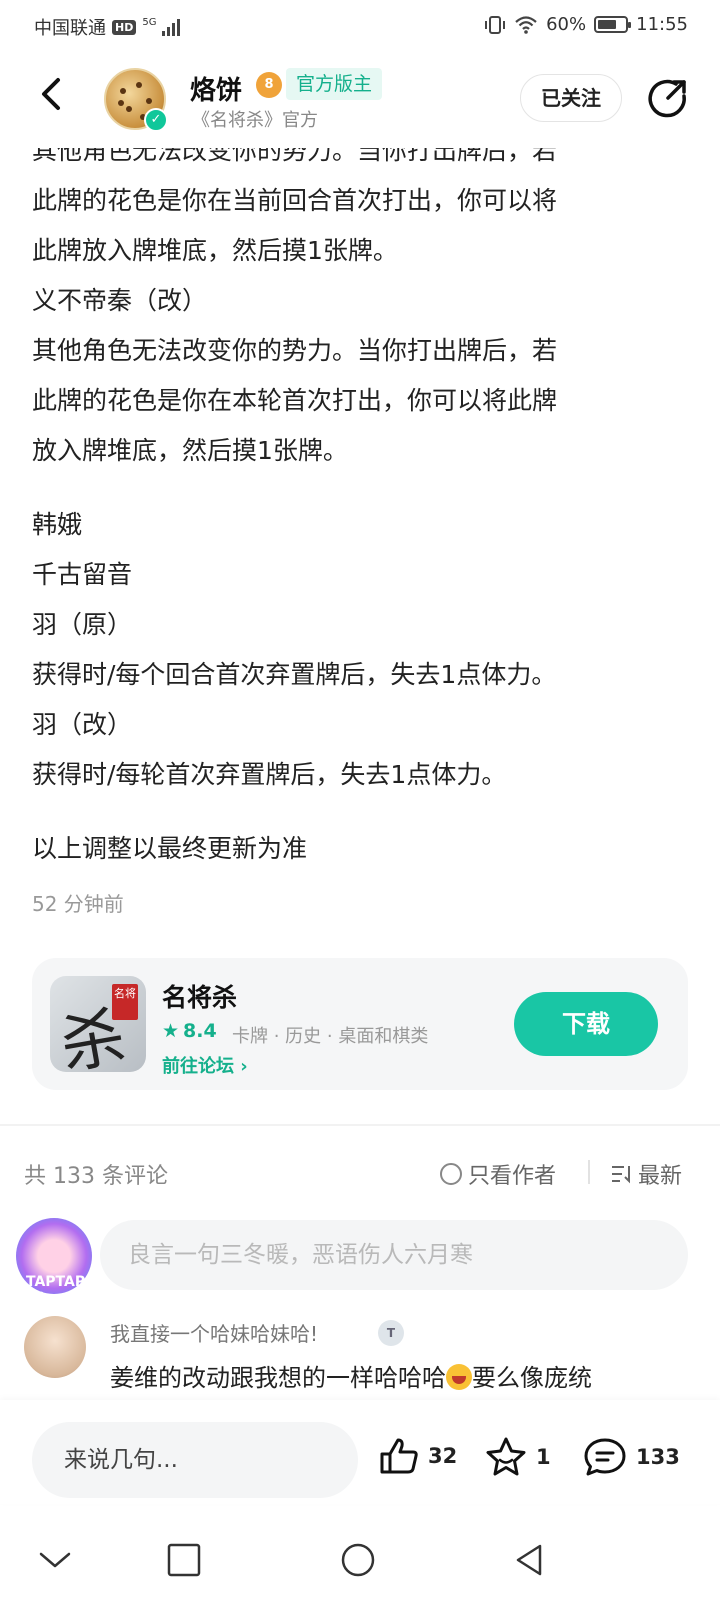 The image size is (720, 1612). I want to click on status-left: 中国联通 HD 5G, so click(107, 27).